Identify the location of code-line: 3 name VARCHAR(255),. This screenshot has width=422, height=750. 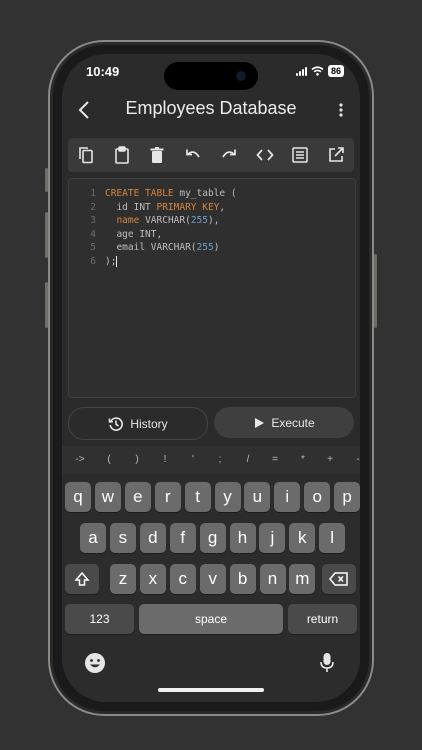
(144, 221).